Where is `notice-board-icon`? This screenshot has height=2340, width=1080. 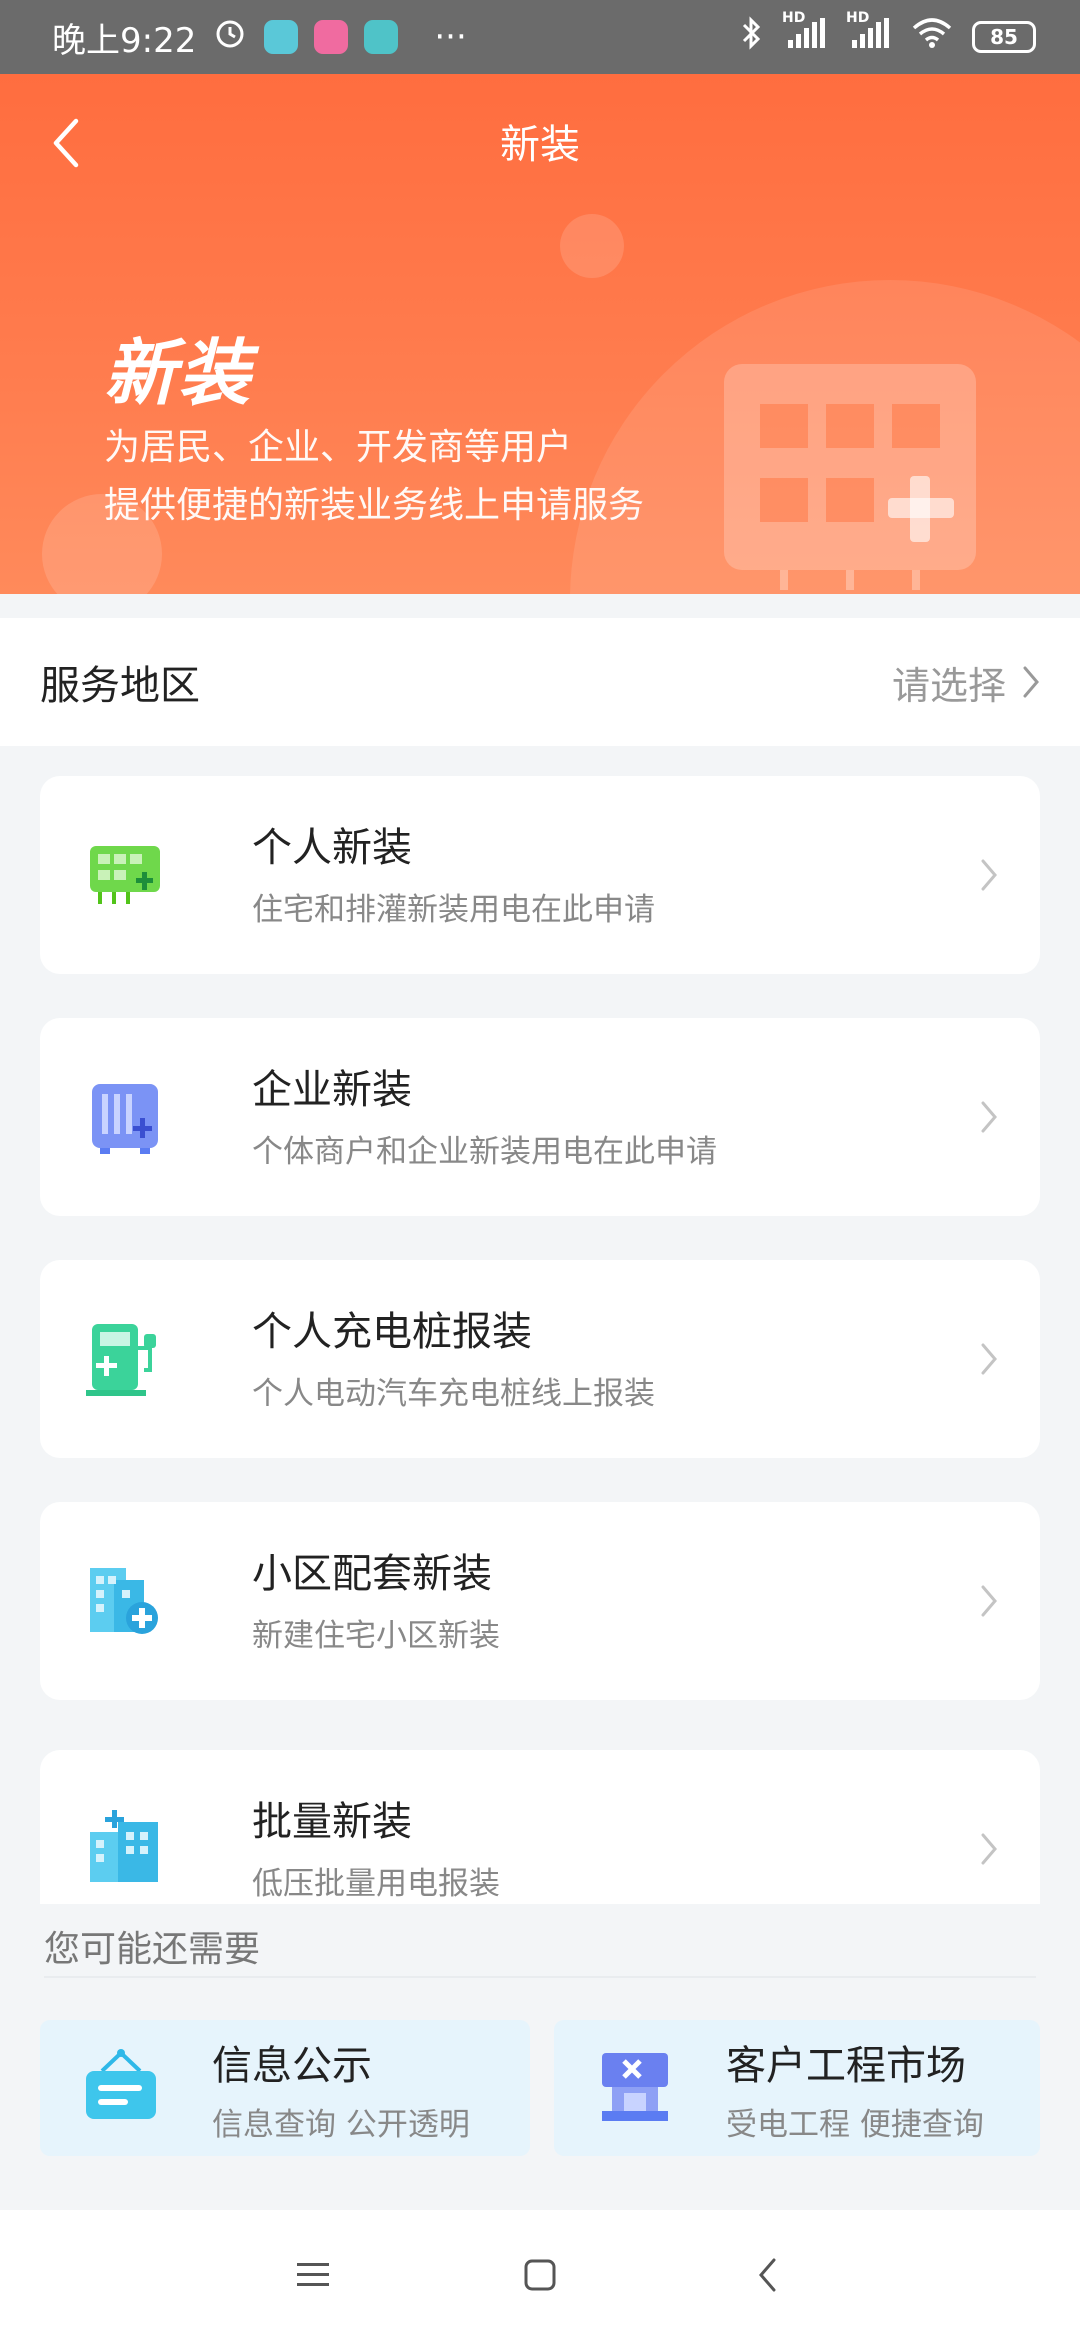 notice-board-icon is located at coordinates (121, 2084).